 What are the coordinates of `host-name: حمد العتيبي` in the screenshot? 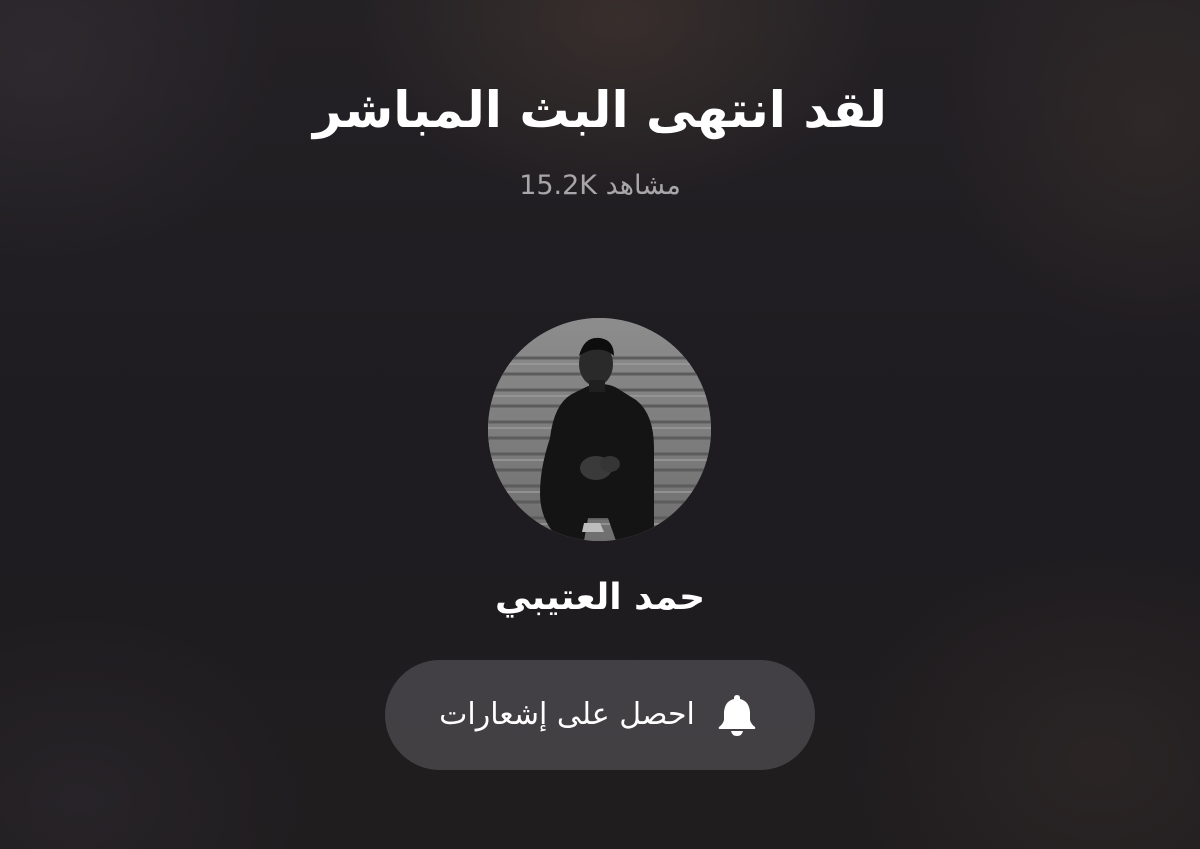 It's located at (600, 598).